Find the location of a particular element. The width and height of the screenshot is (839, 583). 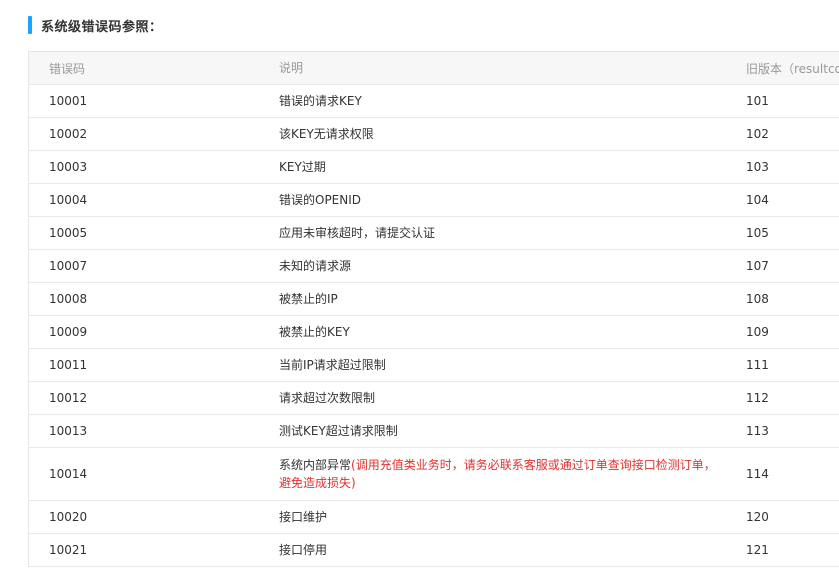

cell-description: 请求超过次数限制 is located at coordinates (327, 398).